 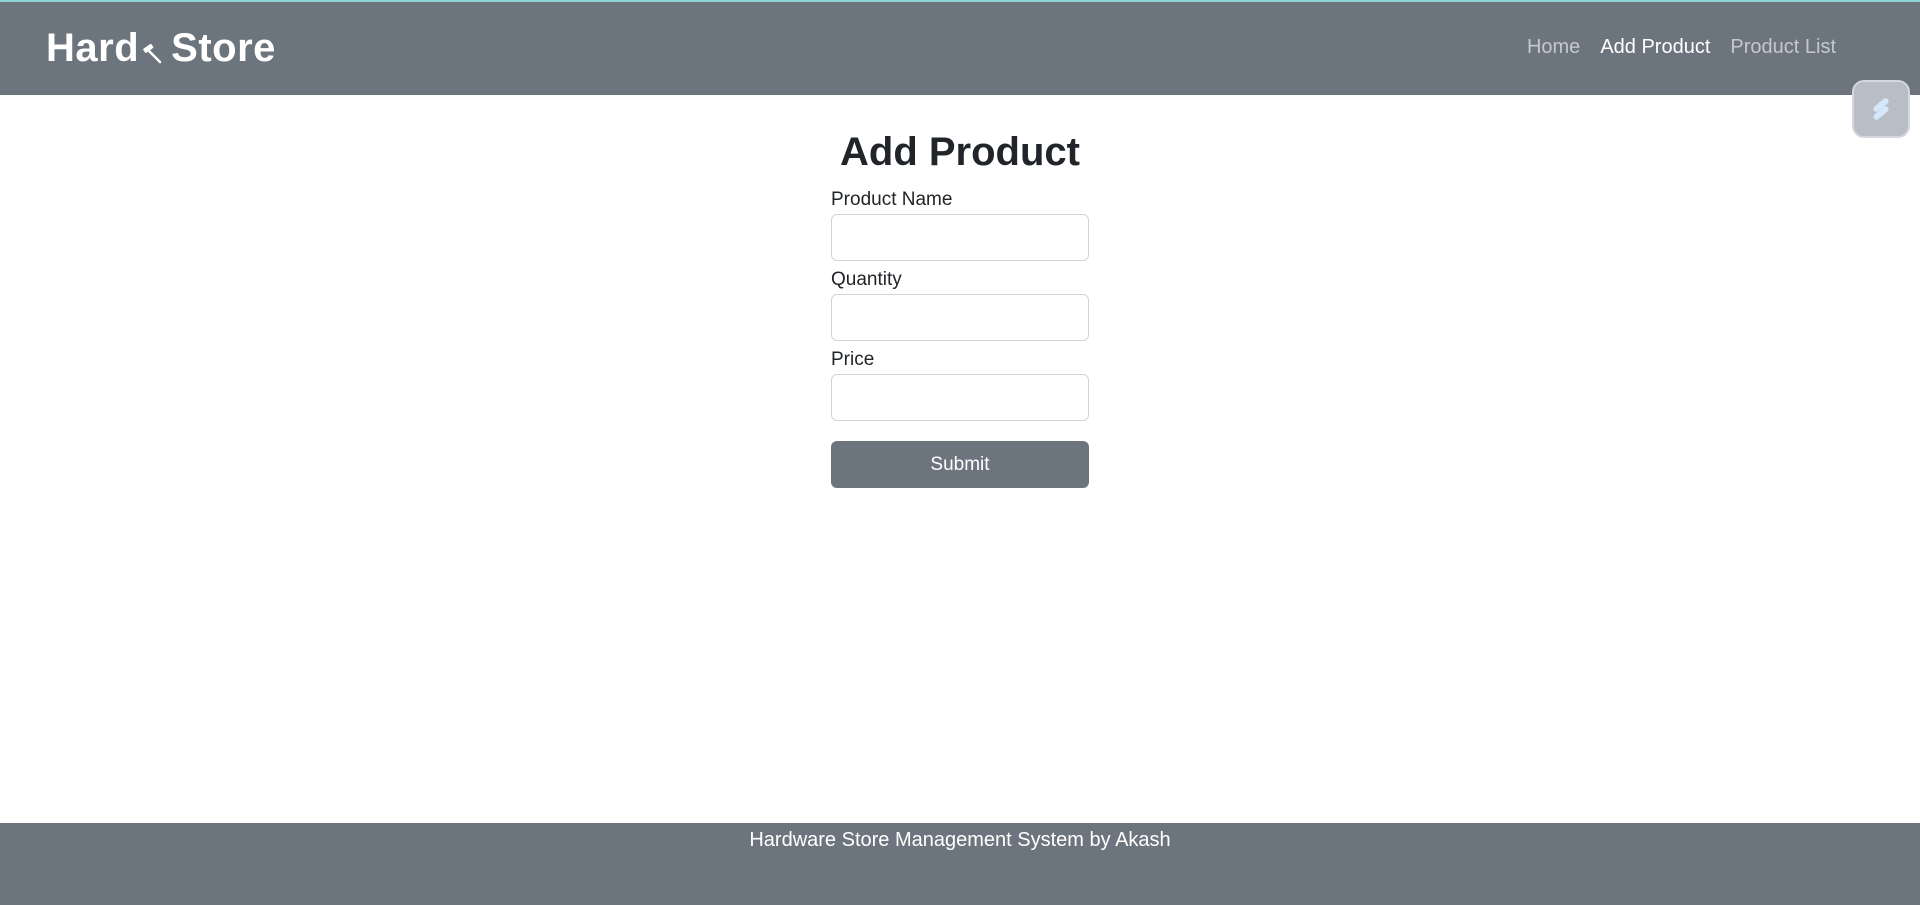 I want to click on quantity-label: Quantity, so click(x=866, y=279).